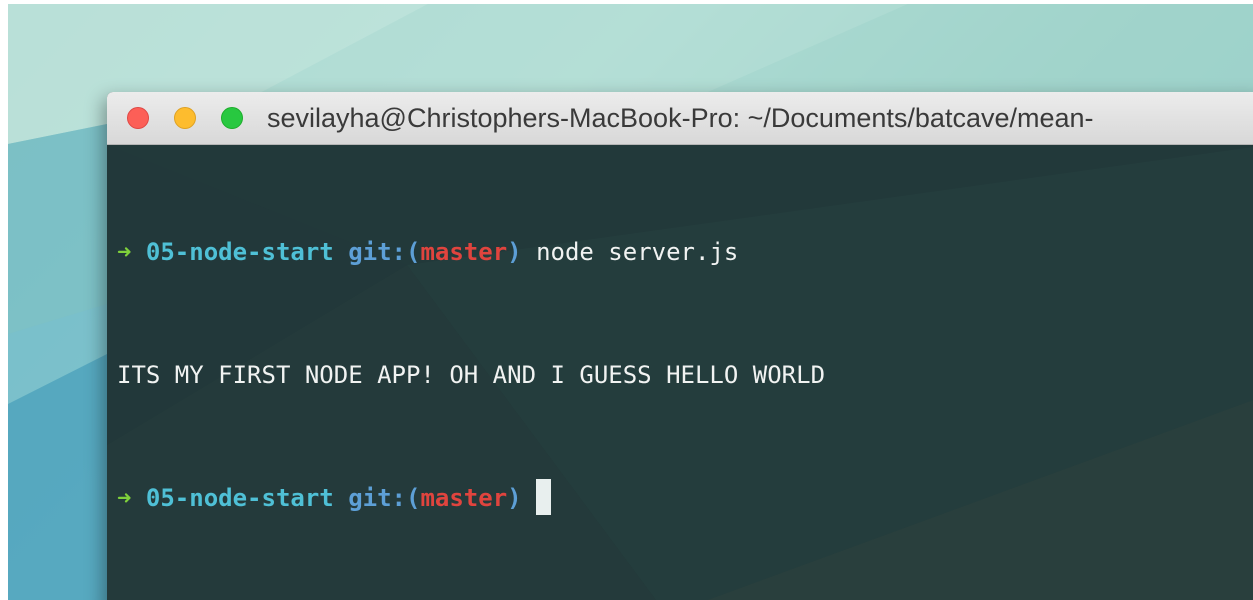 This screenshot has height=600, width=1253. I want to click on text-cursor, so click(544, 497).